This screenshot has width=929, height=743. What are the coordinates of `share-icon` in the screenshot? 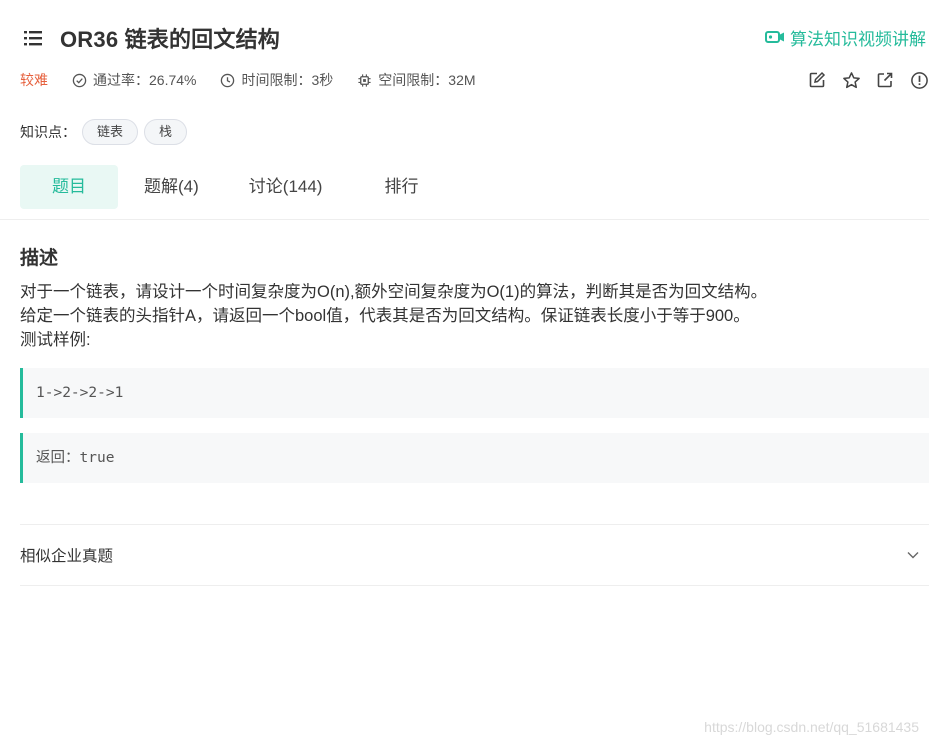 It's located at (885, 80).